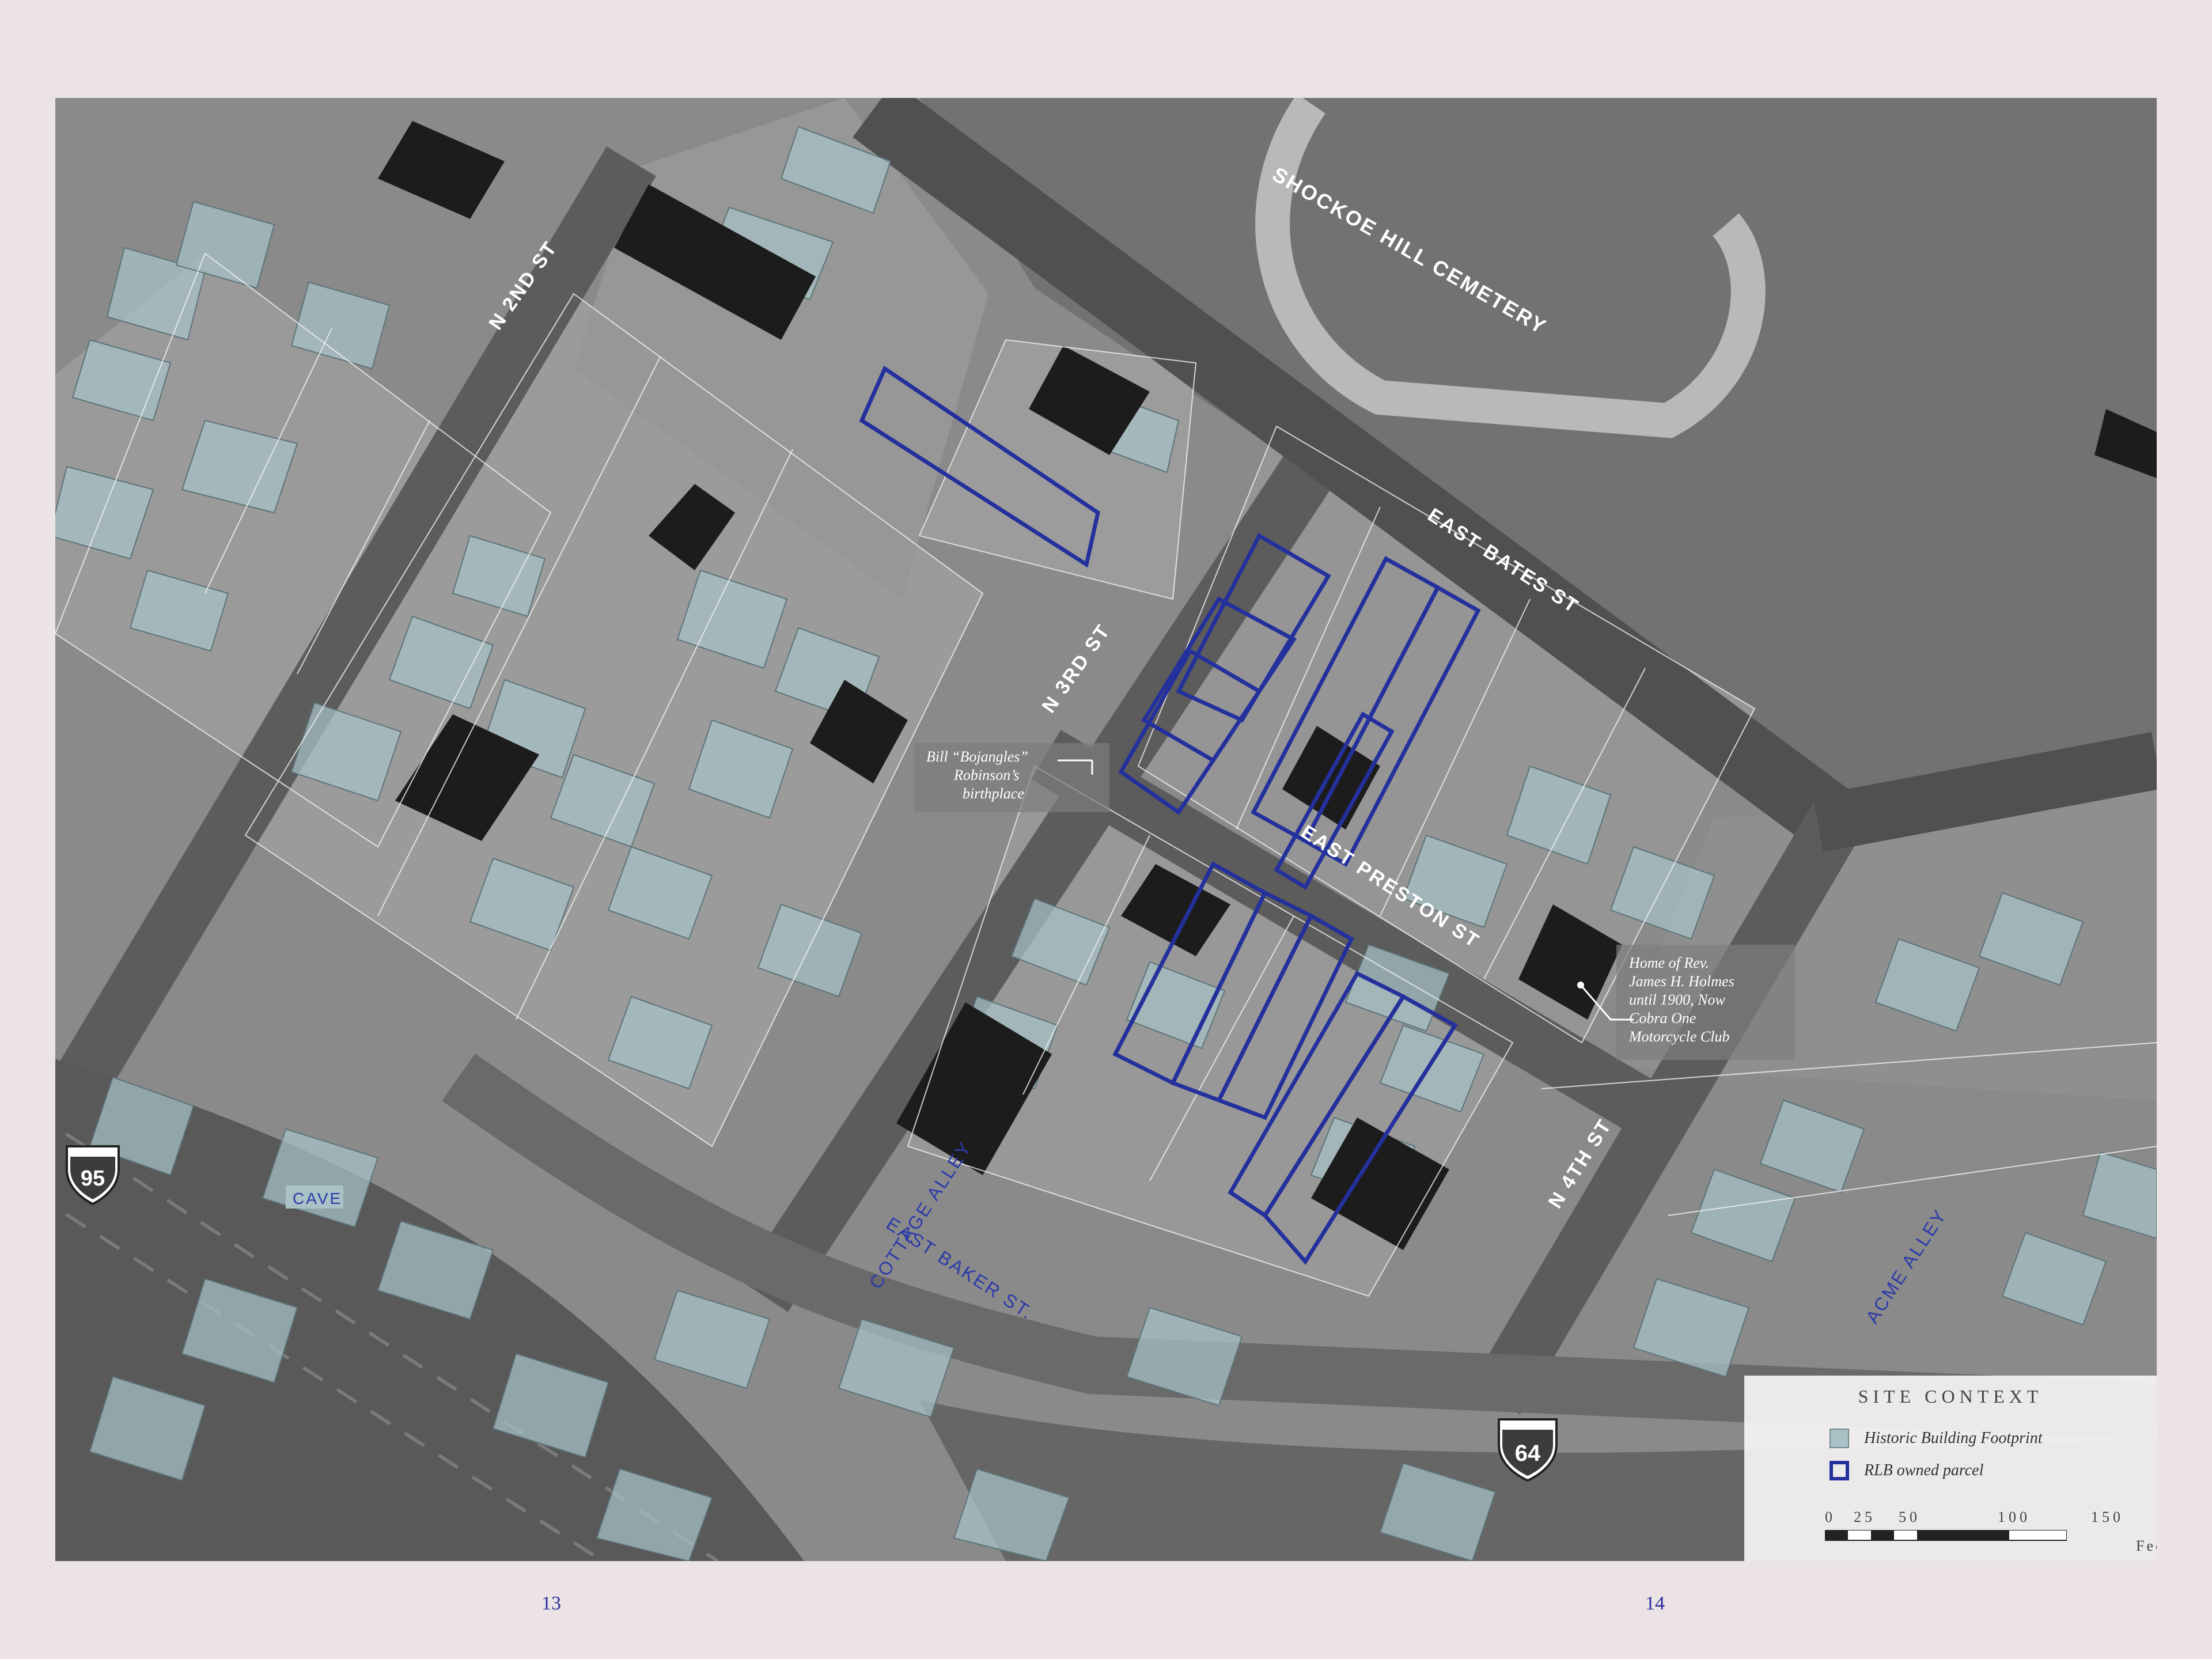 The image size is (2212, 1659). I want to click on interstate-64-number: 64, so click(1528, 1453).